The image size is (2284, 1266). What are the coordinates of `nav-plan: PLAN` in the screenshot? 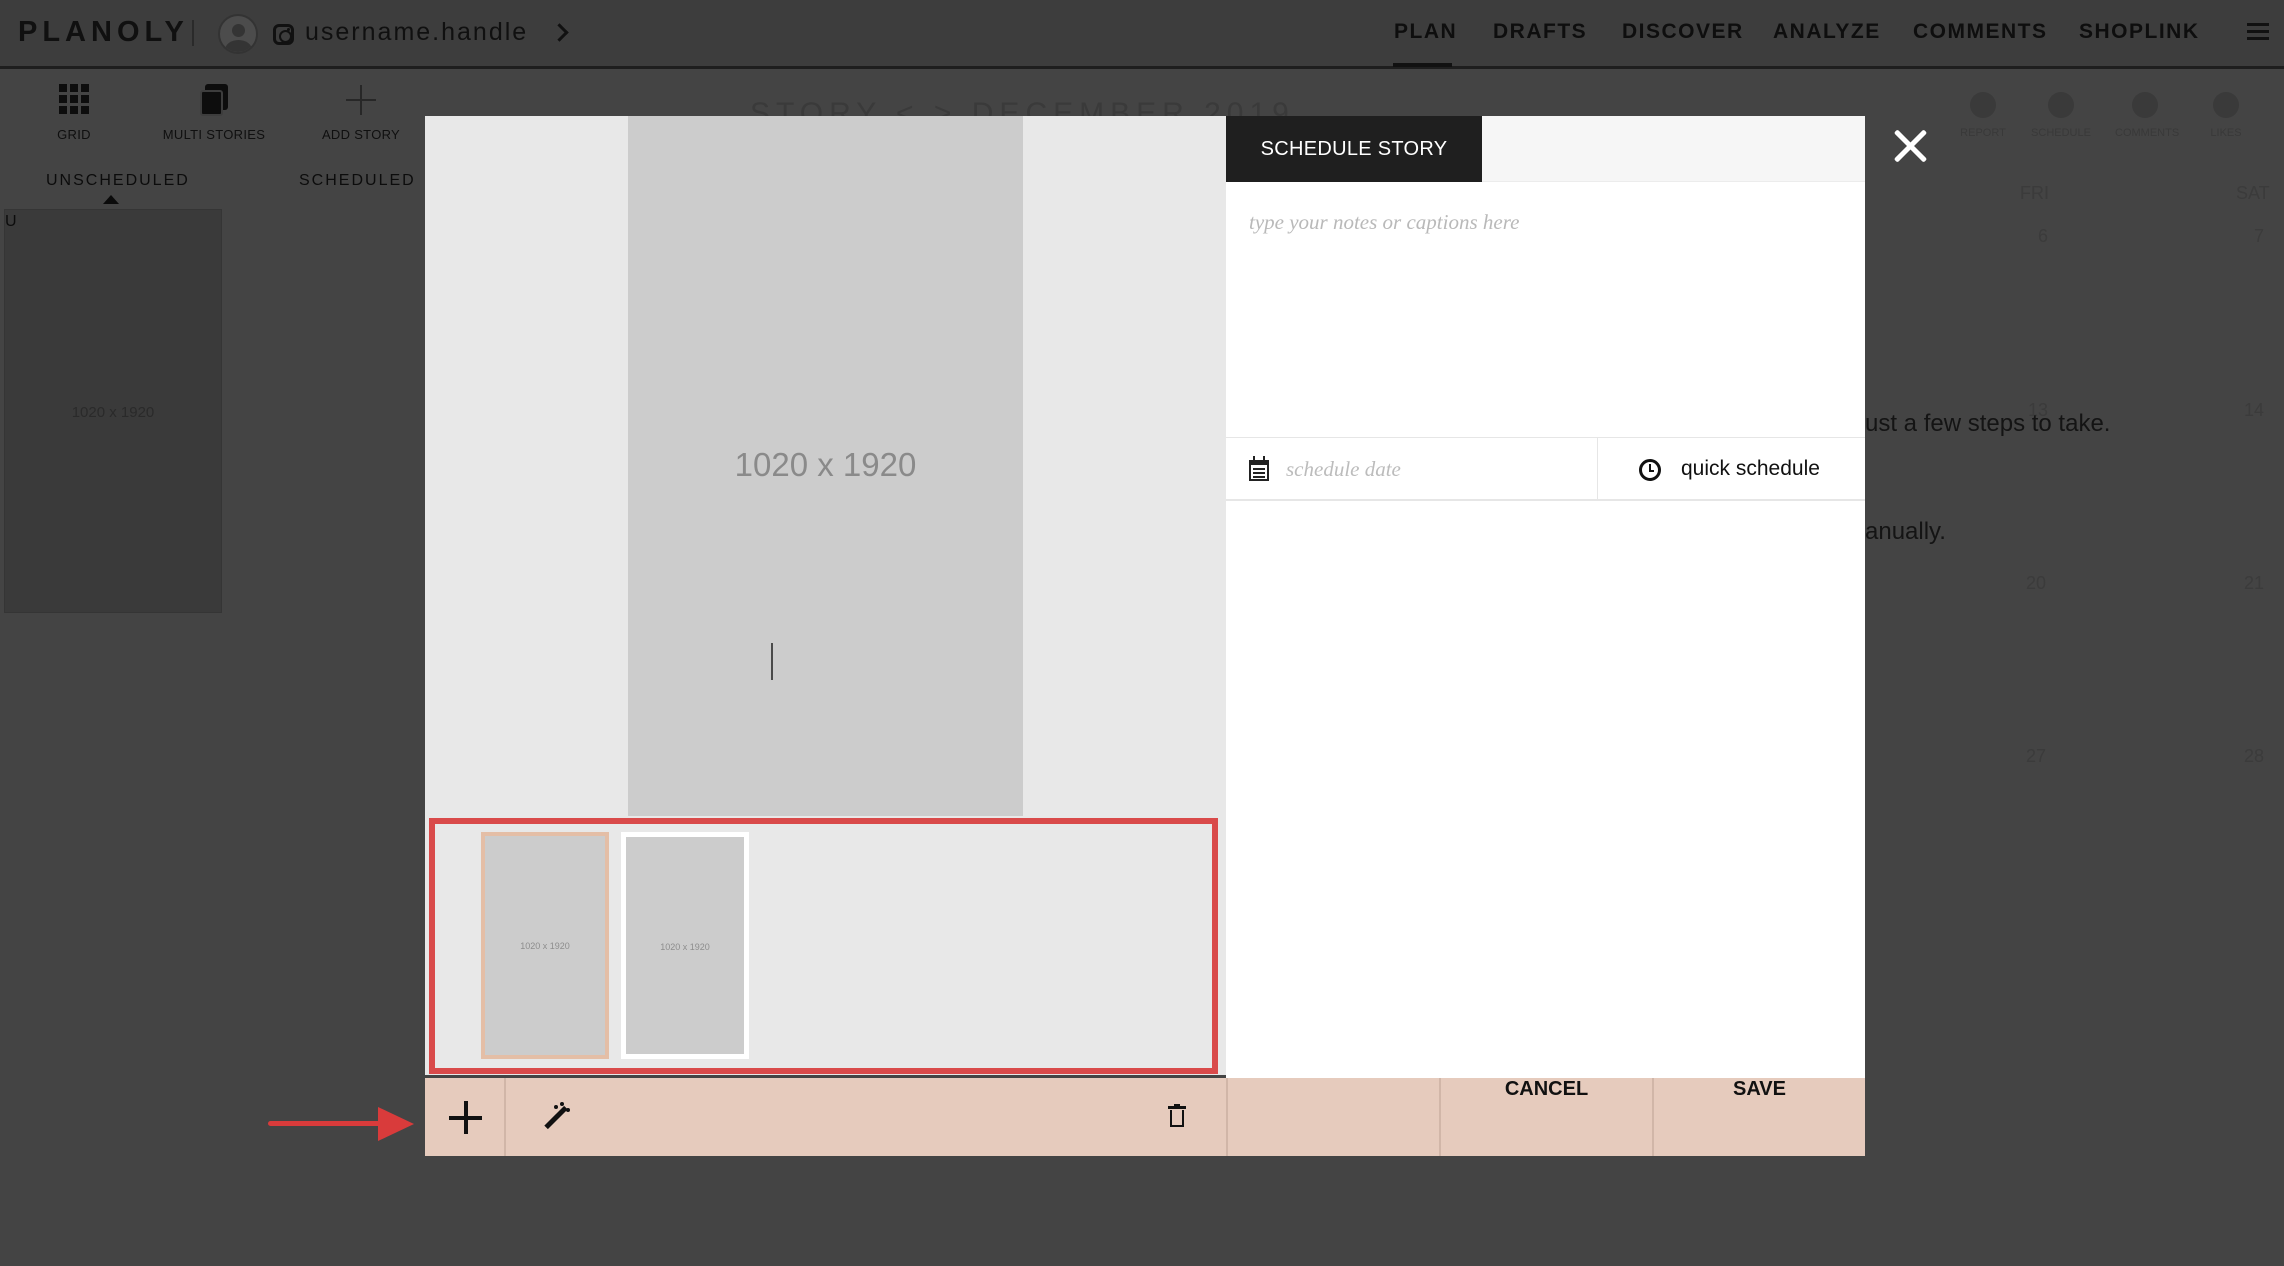 It's located at (1425, 32).